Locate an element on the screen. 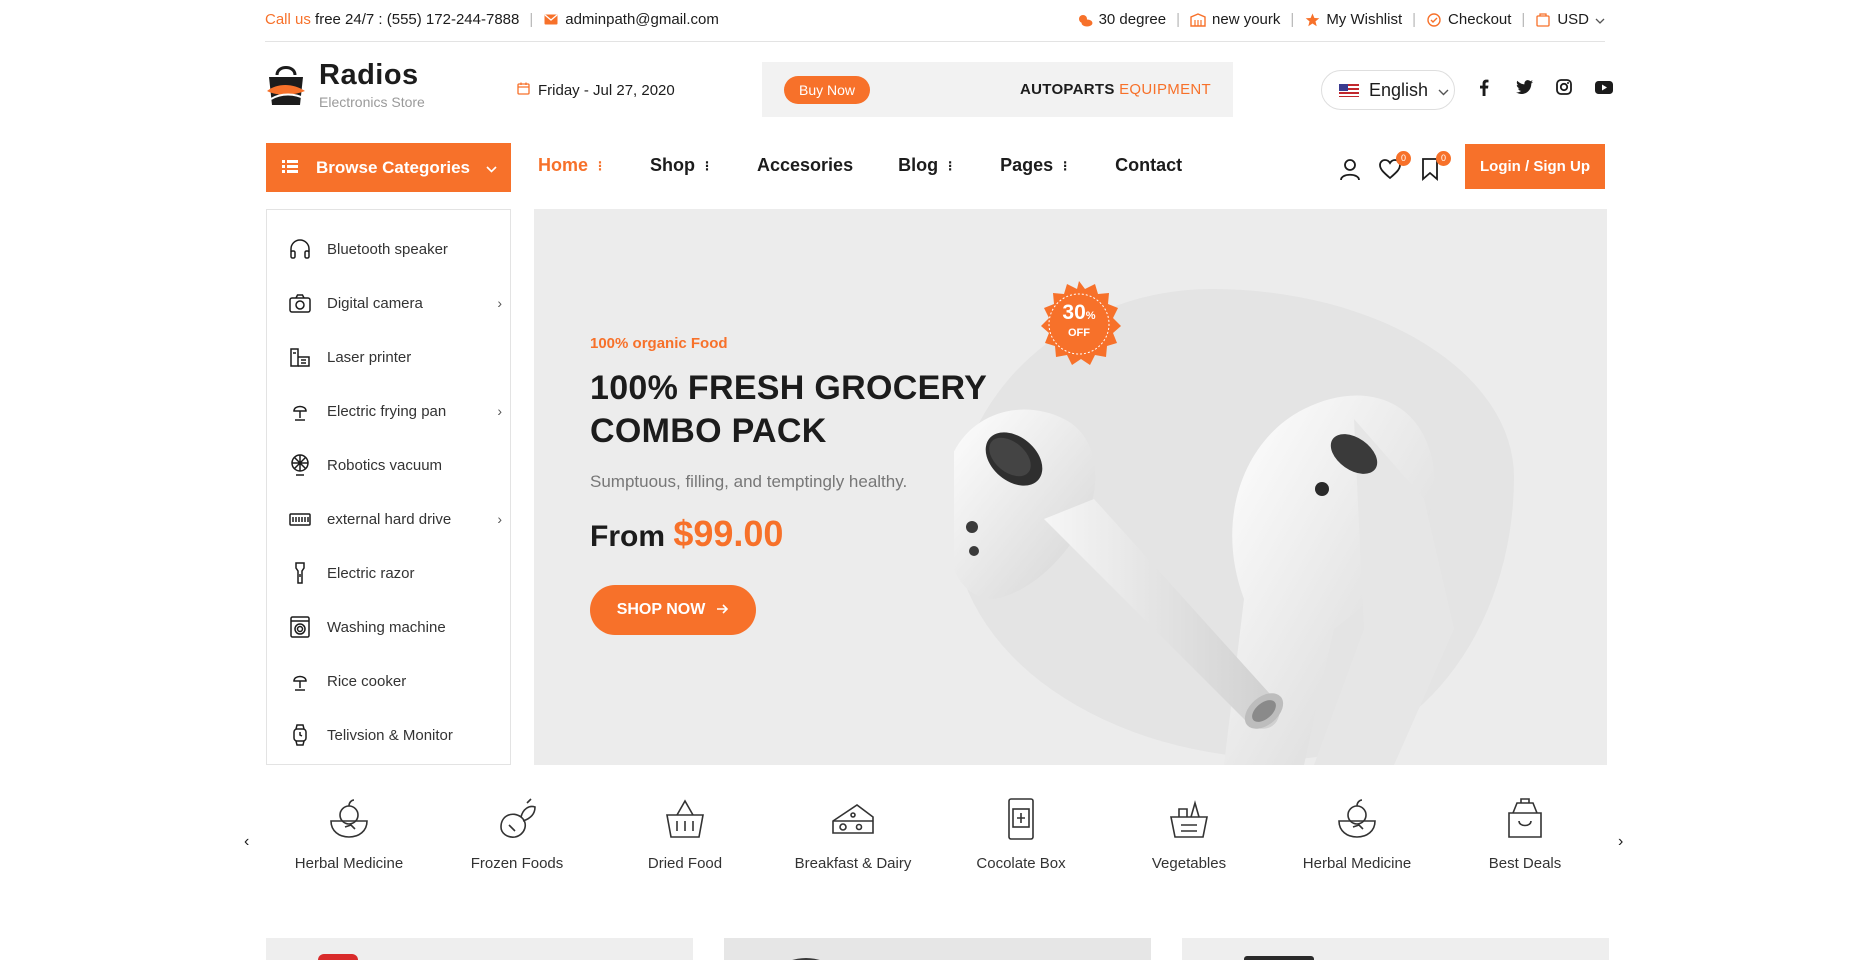 This screenshot has height=960, width=1864. category-item: Dried Food is located at coordinates (685, 833).